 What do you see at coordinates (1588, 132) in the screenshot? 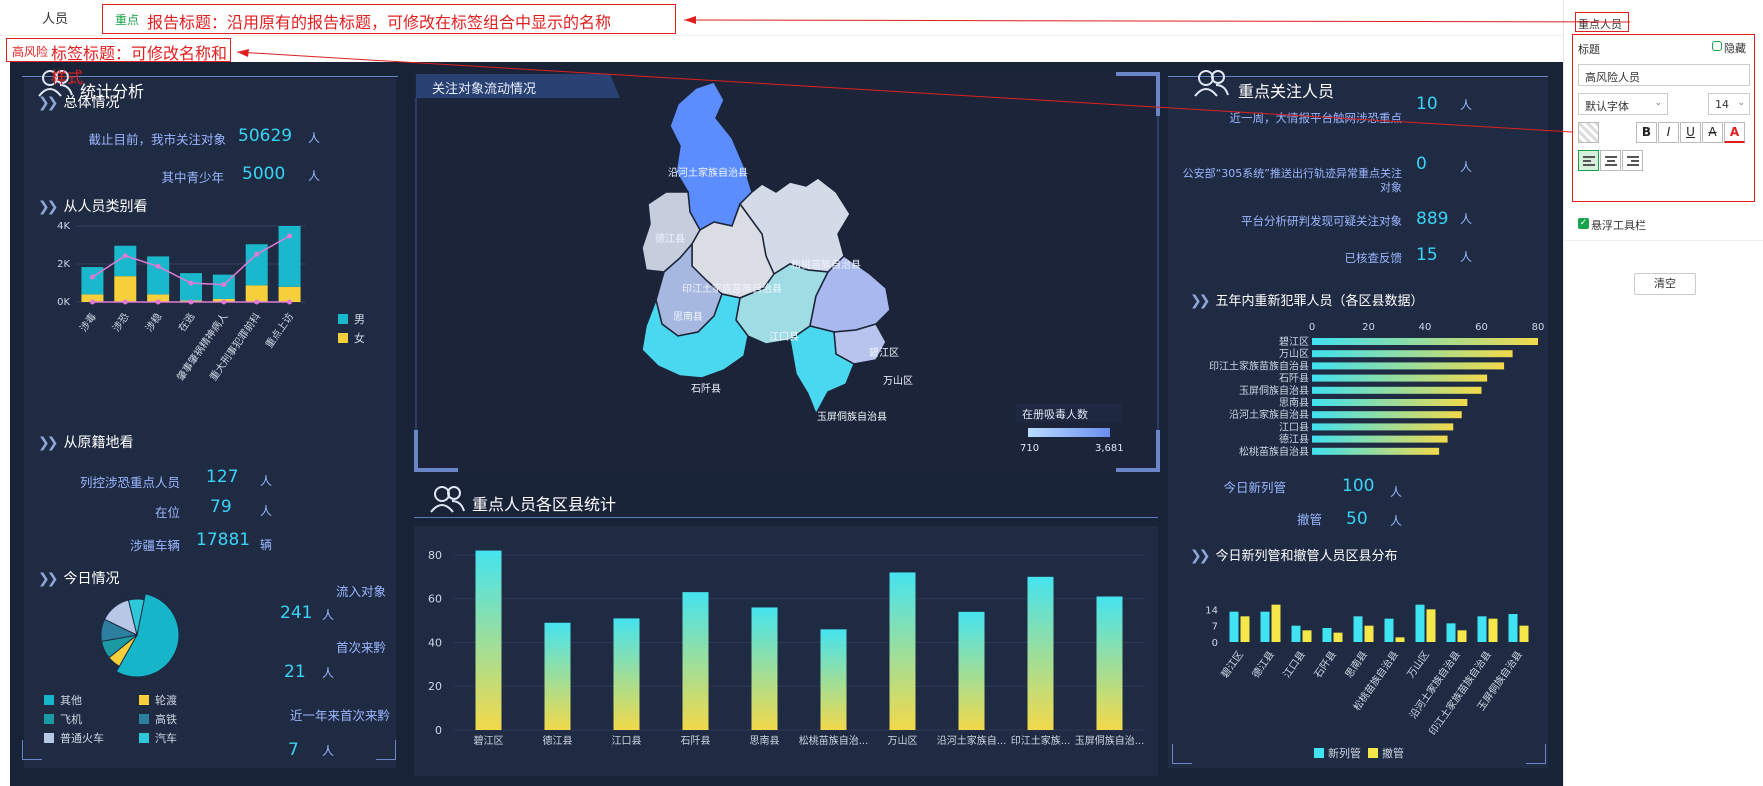
I see `bg-color-button` at bounding box center [1588, 132].